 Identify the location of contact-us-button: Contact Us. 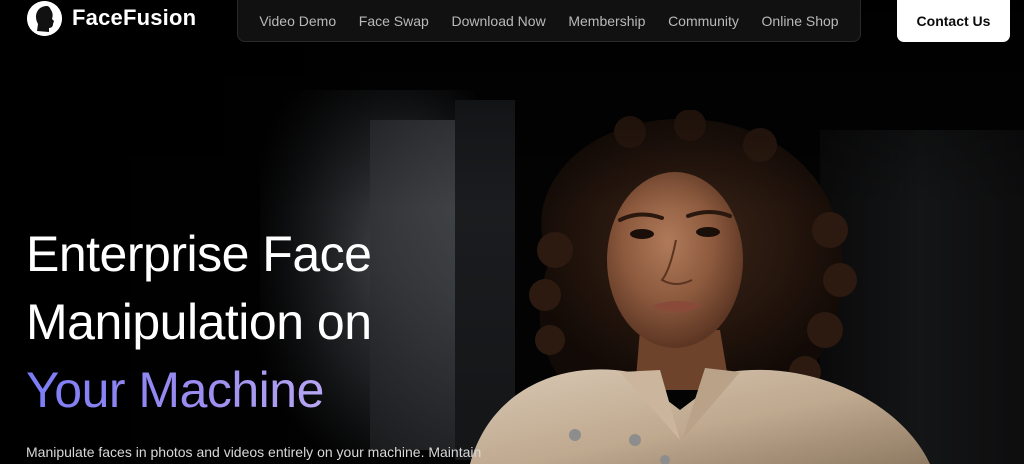
(953, 21).